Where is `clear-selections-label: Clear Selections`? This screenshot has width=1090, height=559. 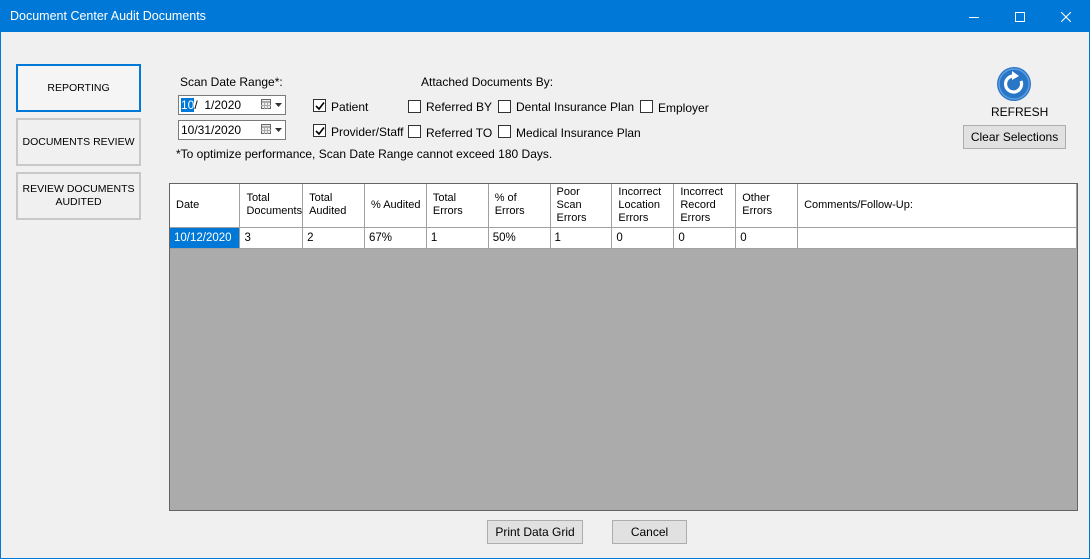
clear-selections-label: Clear Selections is located at coordinates (1014, 137).